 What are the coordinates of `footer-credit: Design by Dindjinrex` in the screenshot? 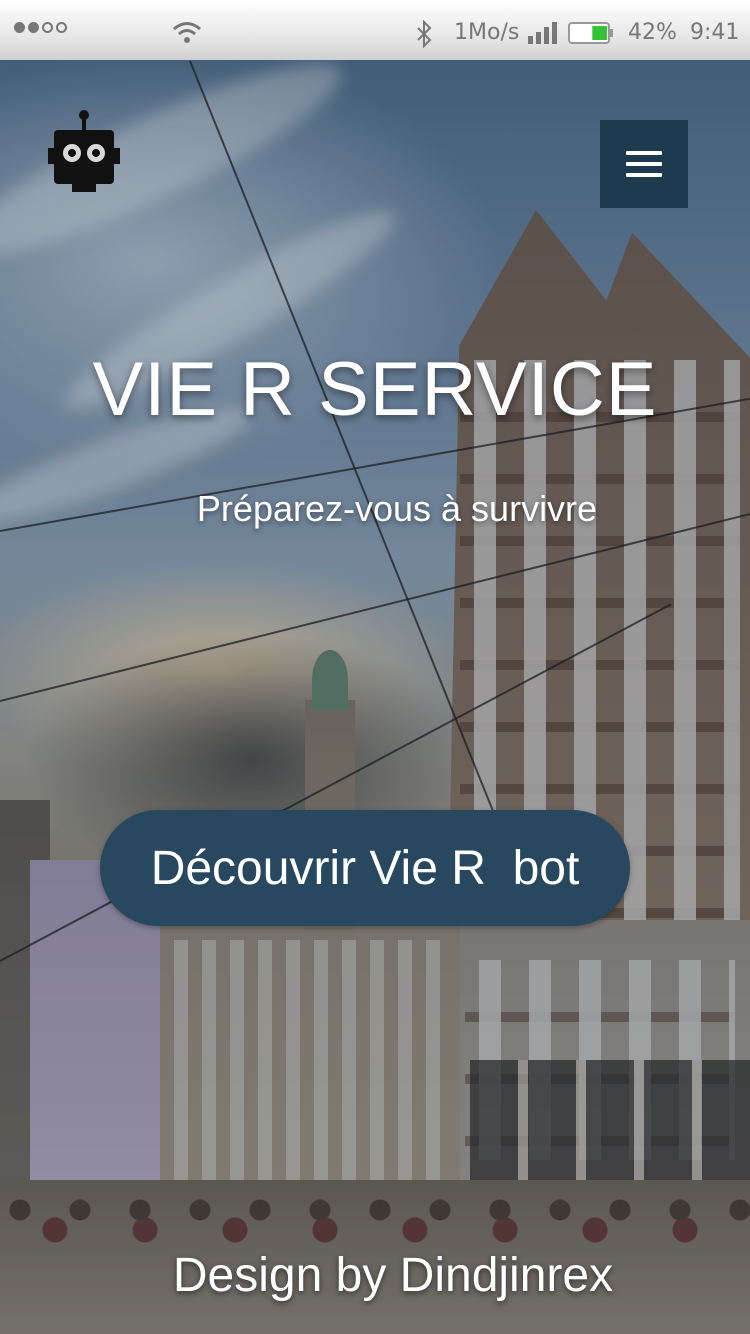 It's located at (393, 1275).